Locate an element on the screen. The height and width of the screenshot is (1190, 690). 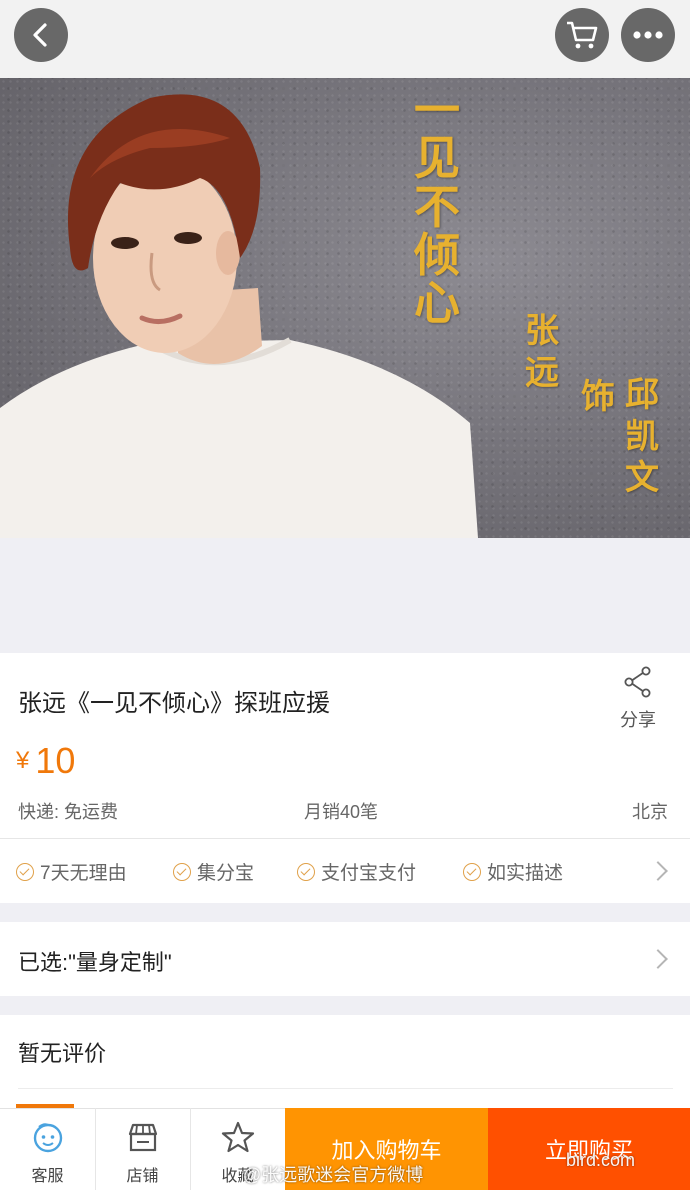
poster-credit-char: 饰 is located at coordinates (598, 397).